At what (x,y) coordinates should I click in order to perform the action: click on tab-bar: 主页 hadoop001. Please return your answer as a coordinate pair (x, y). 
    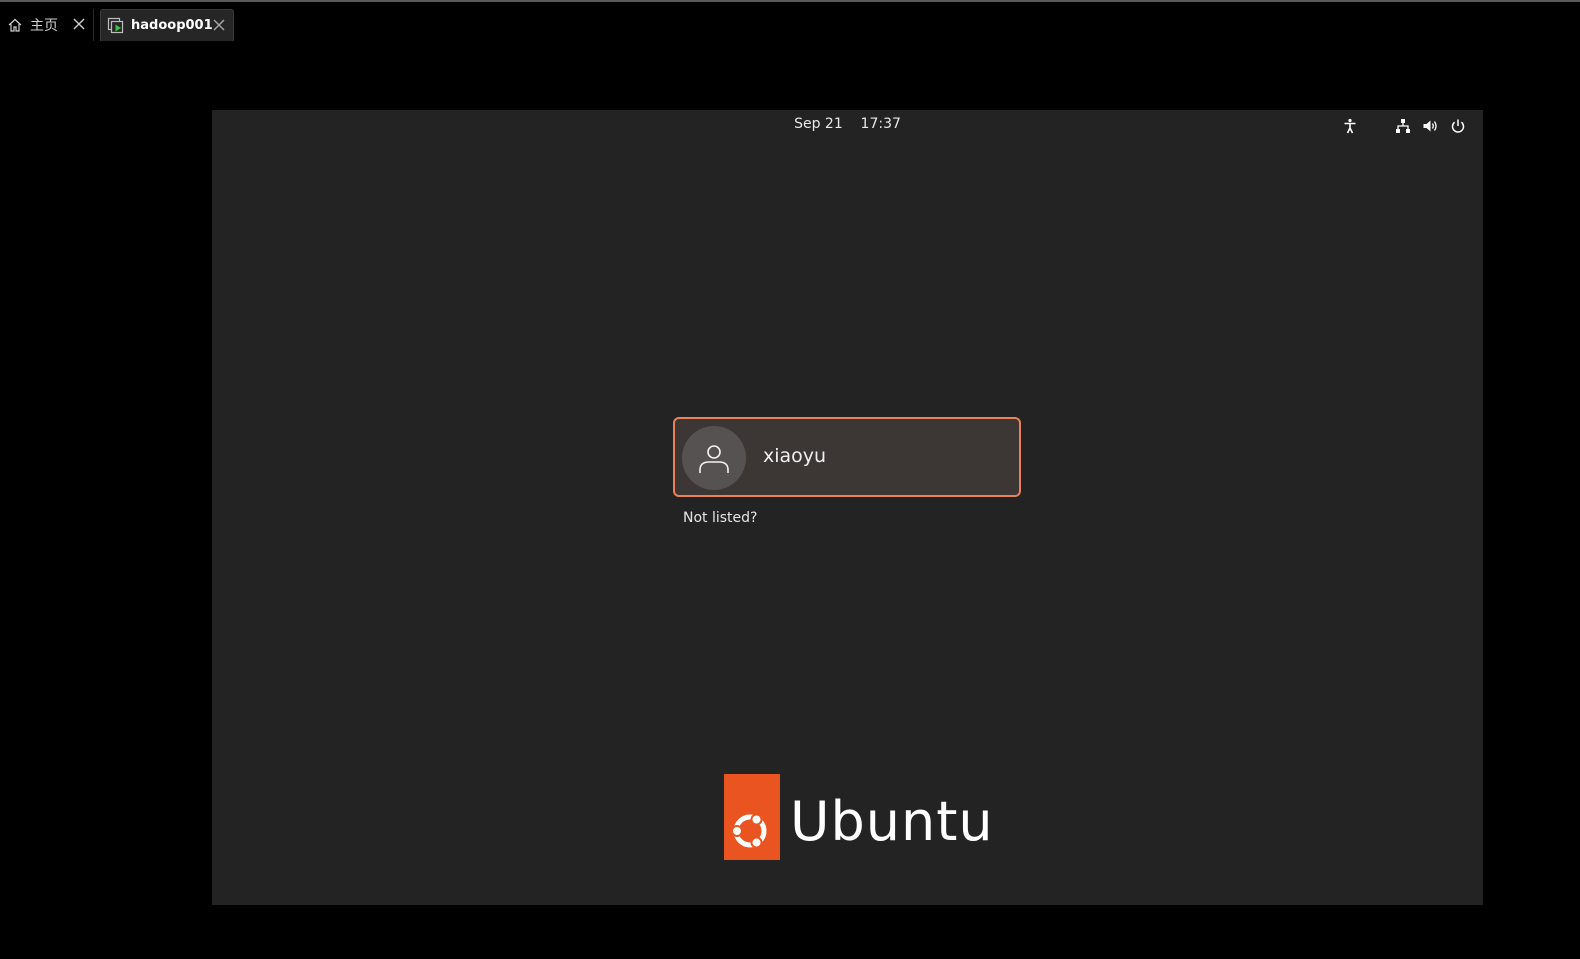
    Looking at the image, I should click on (790, 22).